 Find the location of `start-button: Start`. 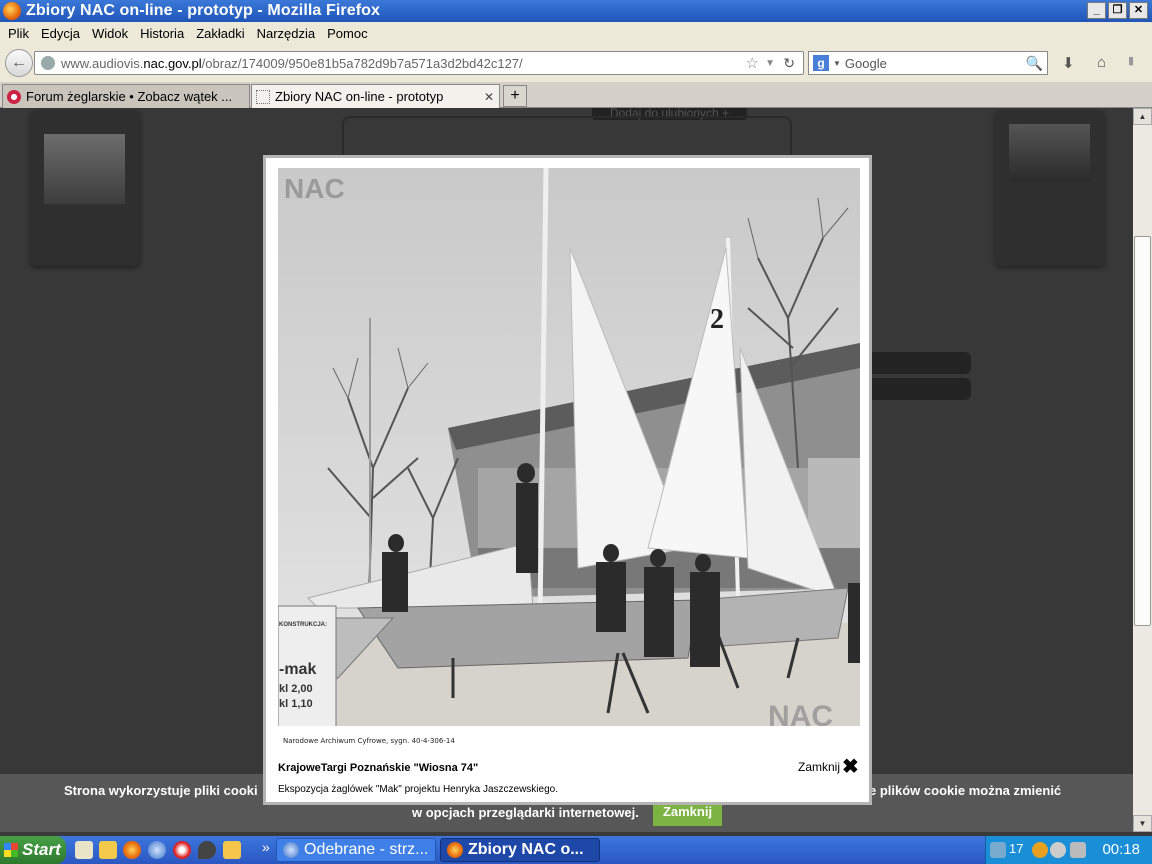

start-button: Start is located at coordinates (33, 850).